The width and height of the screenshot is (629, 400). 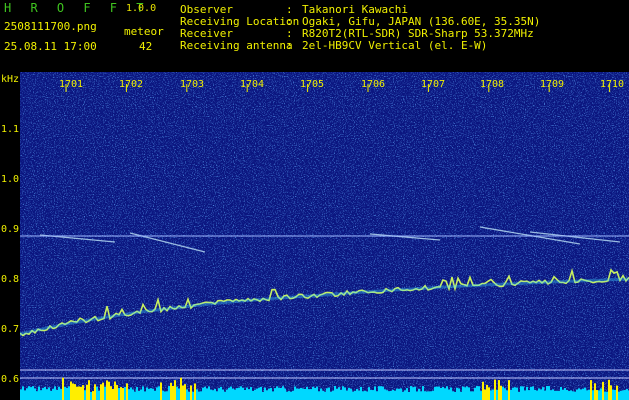 What do you see at coordinates (10, 379) in the screenshot?
I see `y-tick-label: 0.6` at bounding box center [10, 379].